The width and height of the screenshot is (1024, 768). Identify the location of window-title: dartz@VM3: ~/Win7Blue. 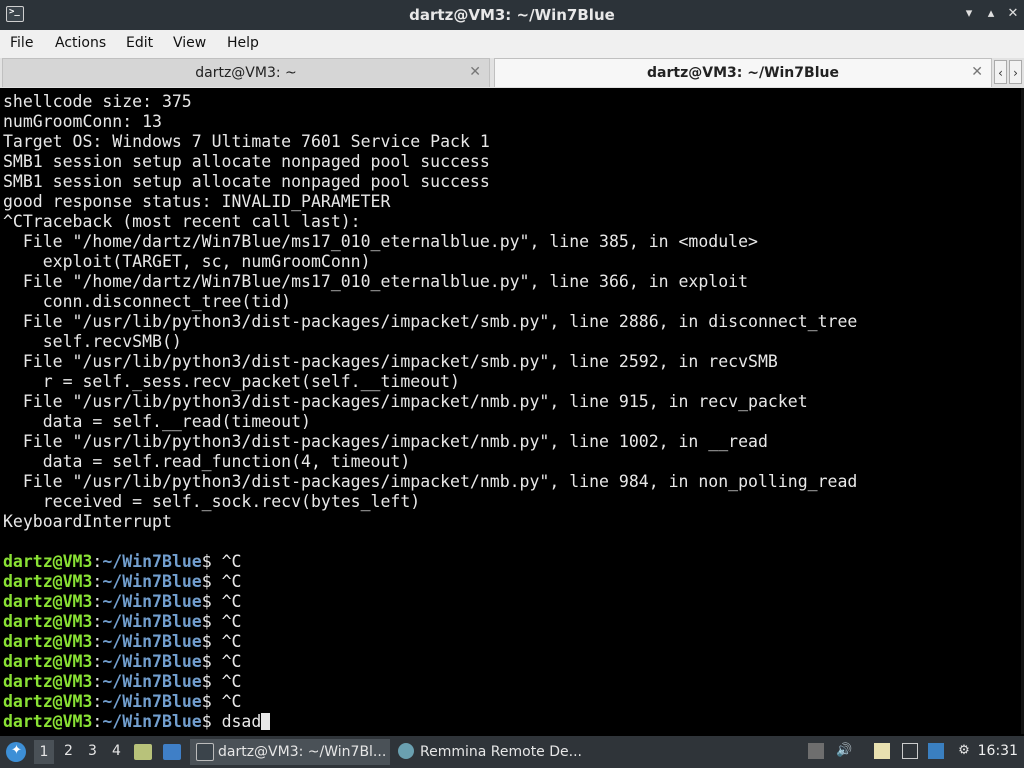
(512, 15).